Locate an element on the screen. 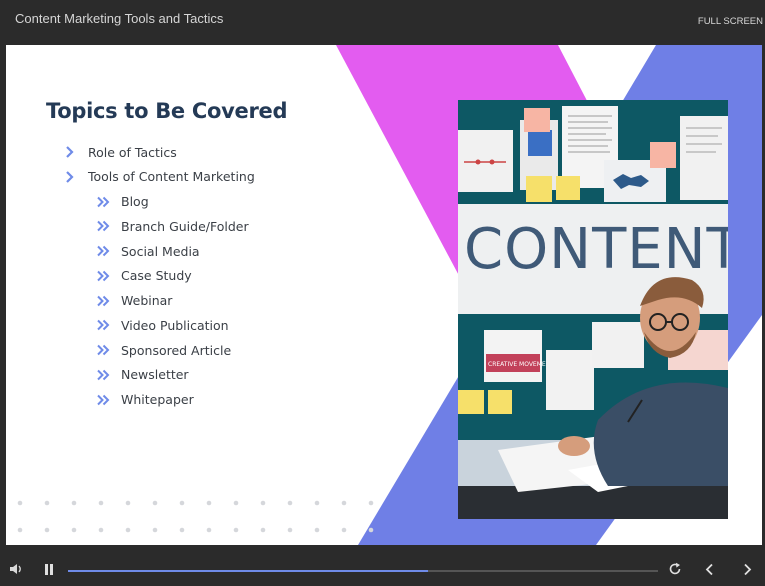 The image size is (765, 586). progress-bar is located at coordinates (363, 571).